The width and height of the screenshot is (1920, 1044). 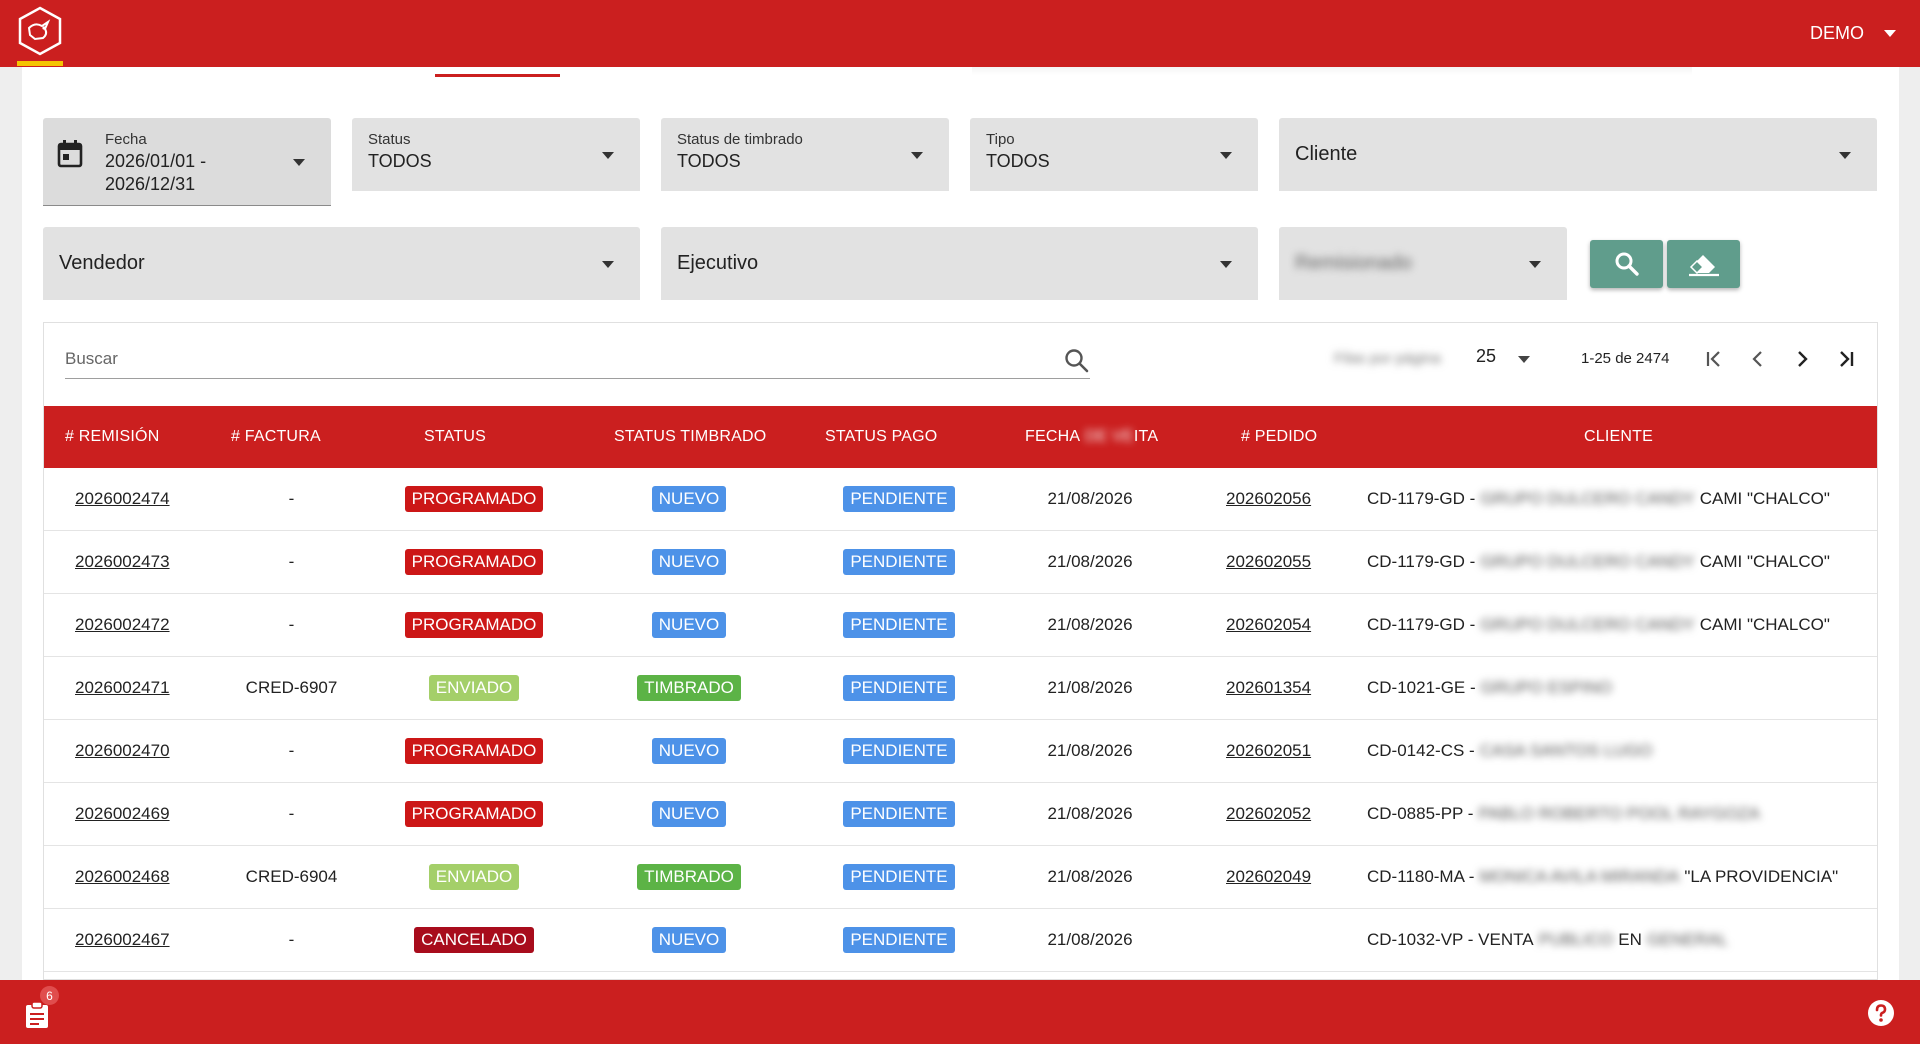 What do you see at coordinates (112, 437) in the screenshot?
I see `col-header-remision: # REMISIÓN` at bounding box center [112, 437].